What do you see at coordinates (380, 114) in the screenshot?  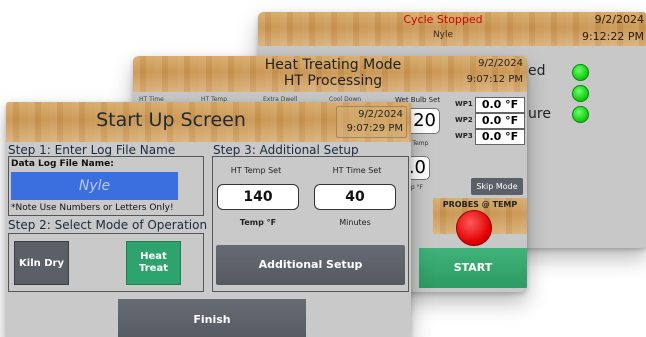 I see `startup-date: 9/2/2024` at bounding box center [380, 114].